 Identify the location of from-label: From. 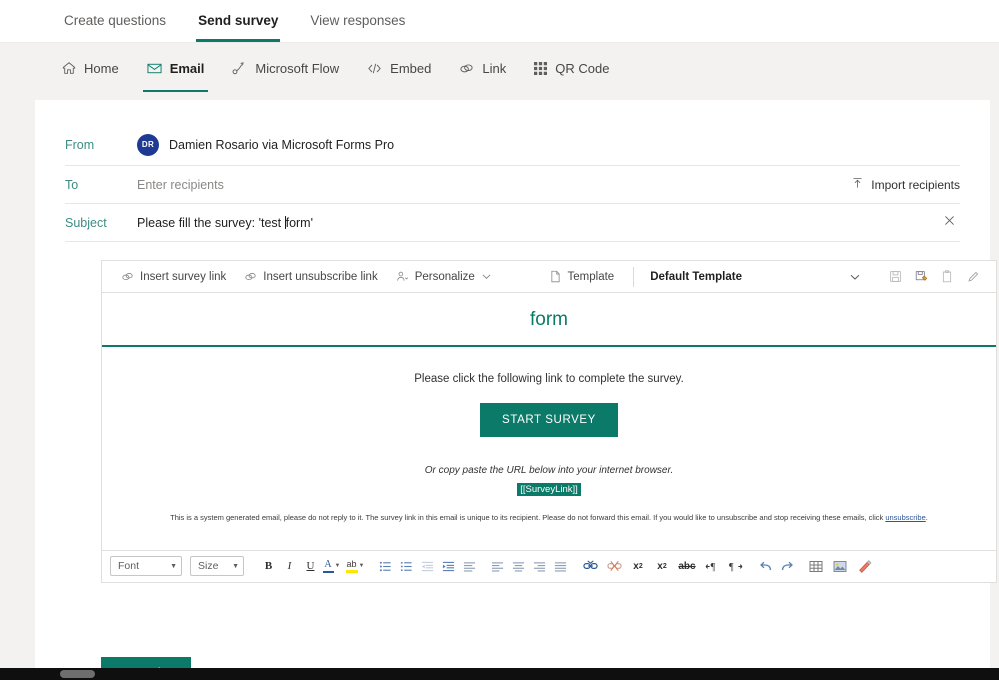
(80, 144).